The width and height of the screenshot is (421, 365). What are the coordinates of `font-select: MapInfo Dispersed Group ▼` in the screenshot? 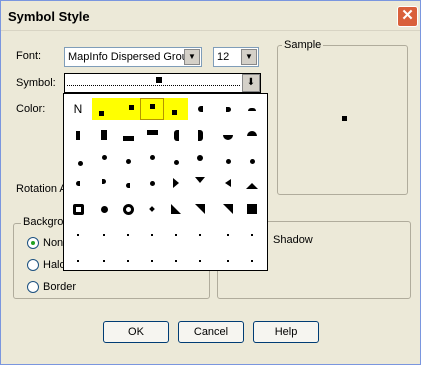 It's located at (133, 57).